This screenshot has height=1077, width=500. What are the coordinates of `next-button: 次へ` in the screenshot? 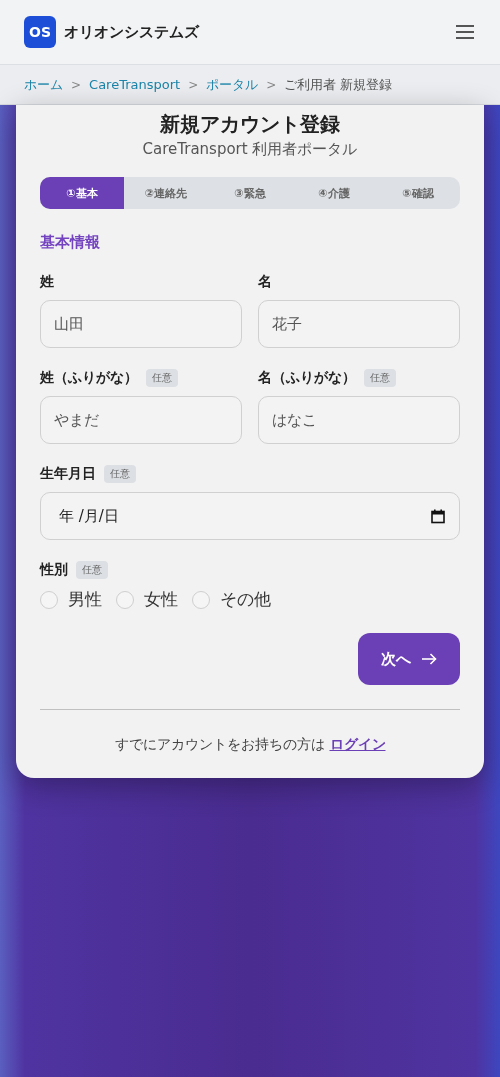 It's located at (409, 659).